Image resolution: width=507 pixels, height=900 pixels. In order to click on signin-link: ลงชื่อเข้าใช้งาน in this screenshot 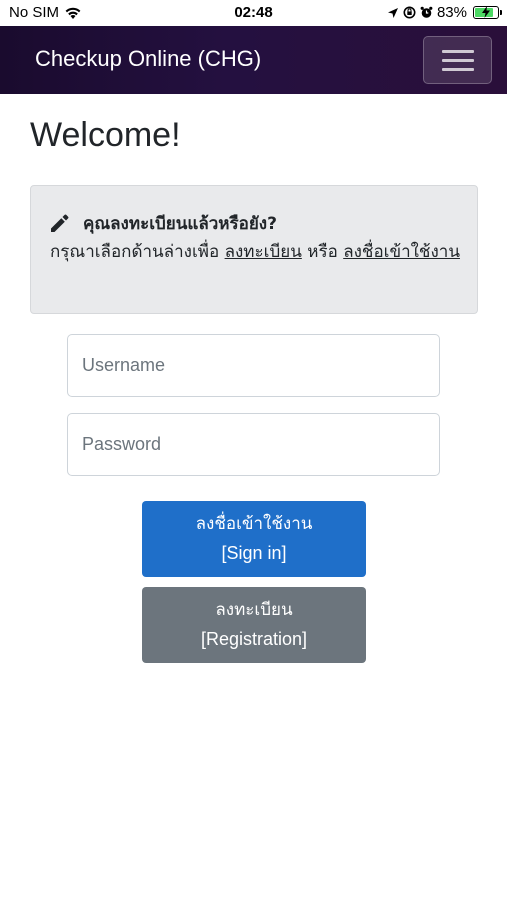, I will do `click(401, 252)`.